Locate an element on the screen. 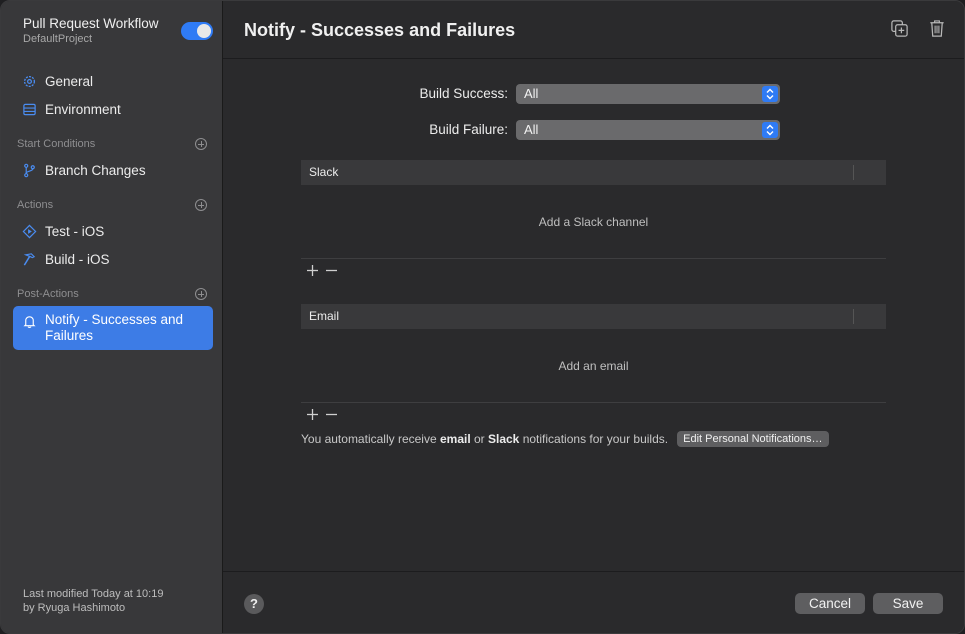 The height and width of the screenshot is (634, 965). slack-empty-state: Add a Slack channel is located at coordinates (593, 222).